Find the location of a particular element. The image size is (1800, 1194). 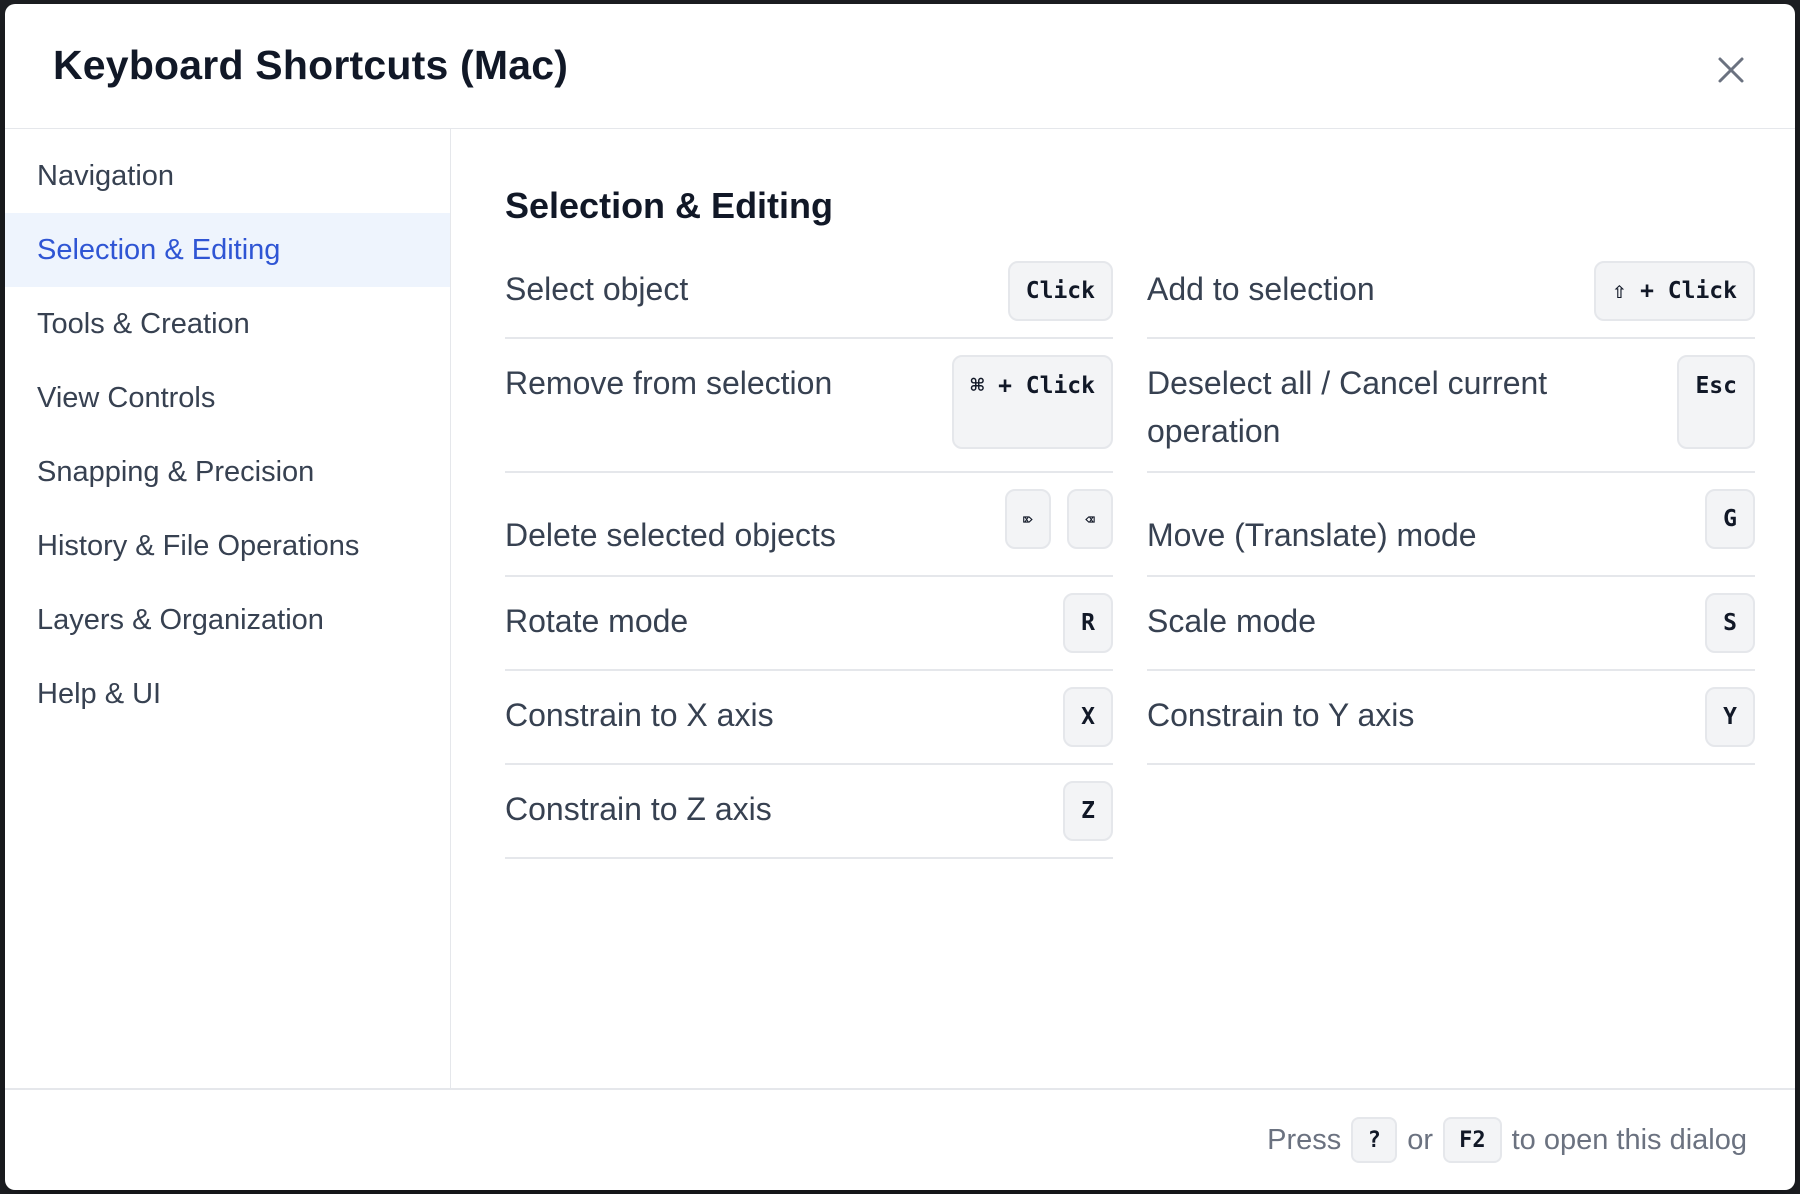

shortcut-label: Move (Translate) mode is located at coordinates (1312, 535).